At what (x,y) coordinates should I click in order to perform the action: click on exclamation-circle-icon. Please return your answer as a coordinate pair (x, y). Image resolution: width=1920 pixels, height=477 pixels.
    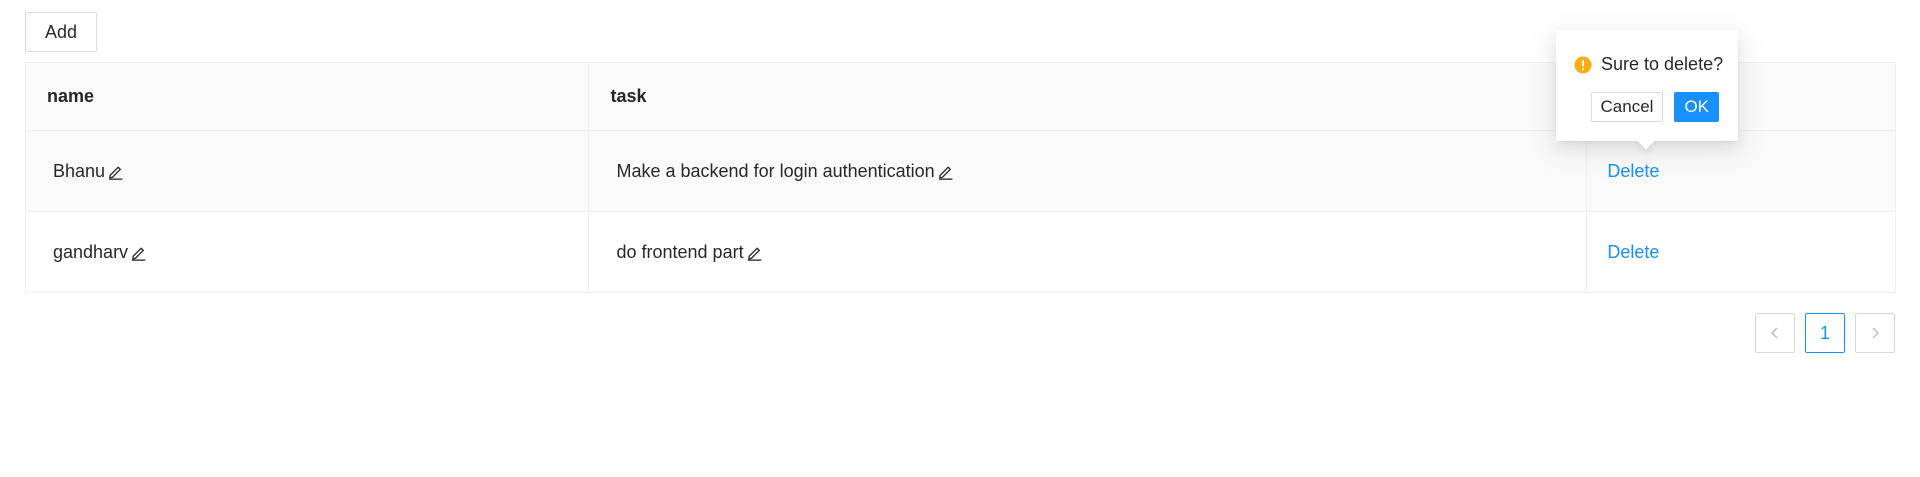
    Looking at the image, I should click on (1583, 64).